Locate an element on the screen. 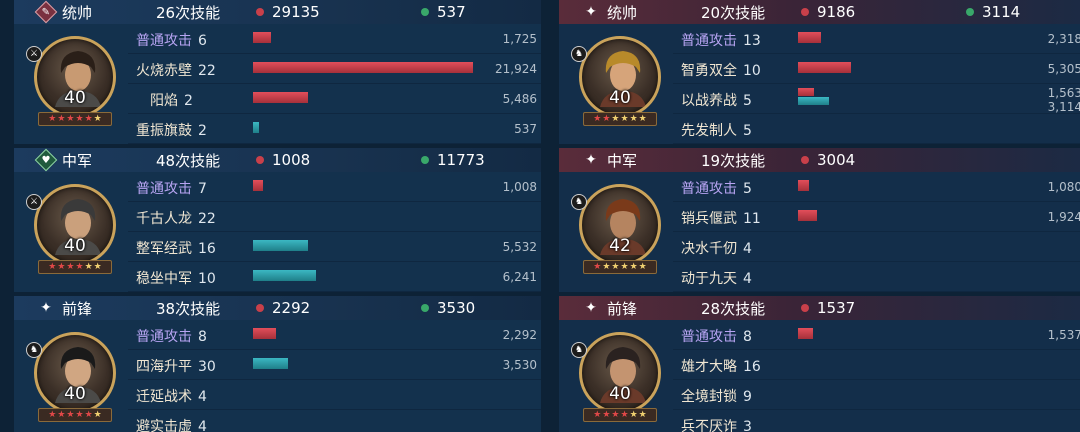 Image resolution: width=1080 pixels, height=432 pixels. skill-row: 普通攻击 6 1,725 is located at coordinates (334, 39).